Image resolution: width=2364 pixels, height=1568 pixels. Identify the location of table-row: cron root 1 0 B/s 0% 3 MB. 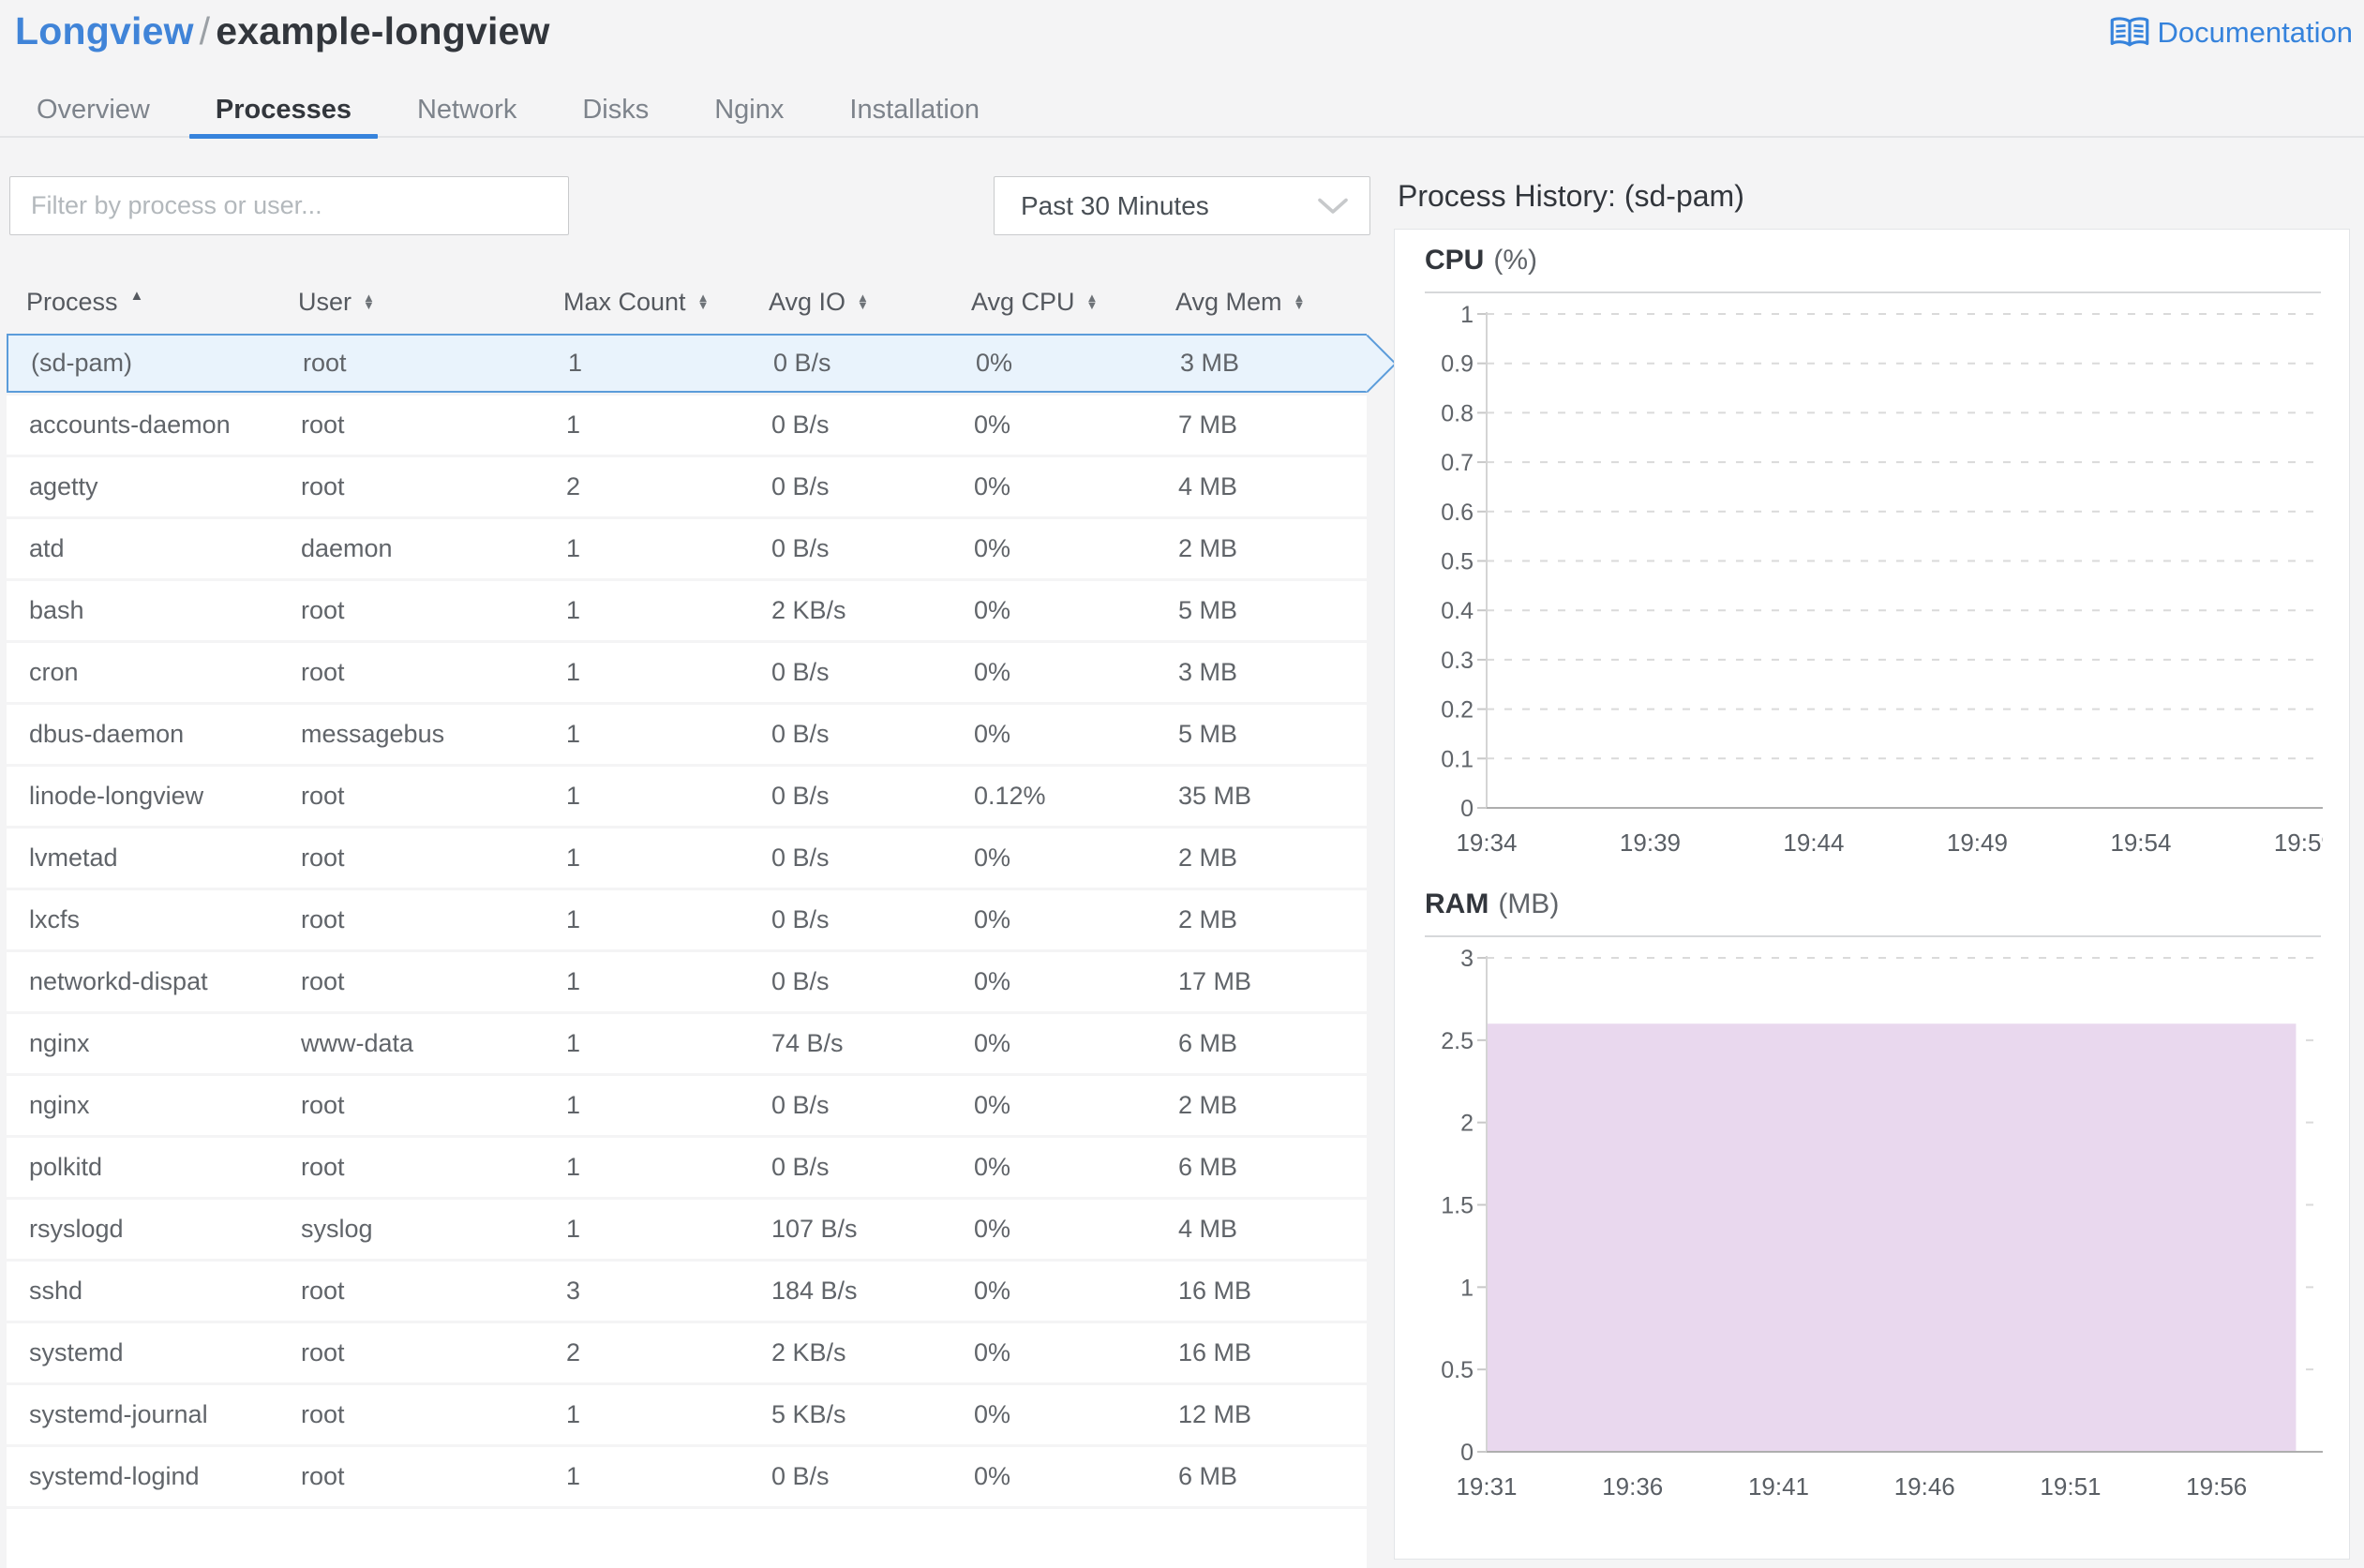
(687, 673).